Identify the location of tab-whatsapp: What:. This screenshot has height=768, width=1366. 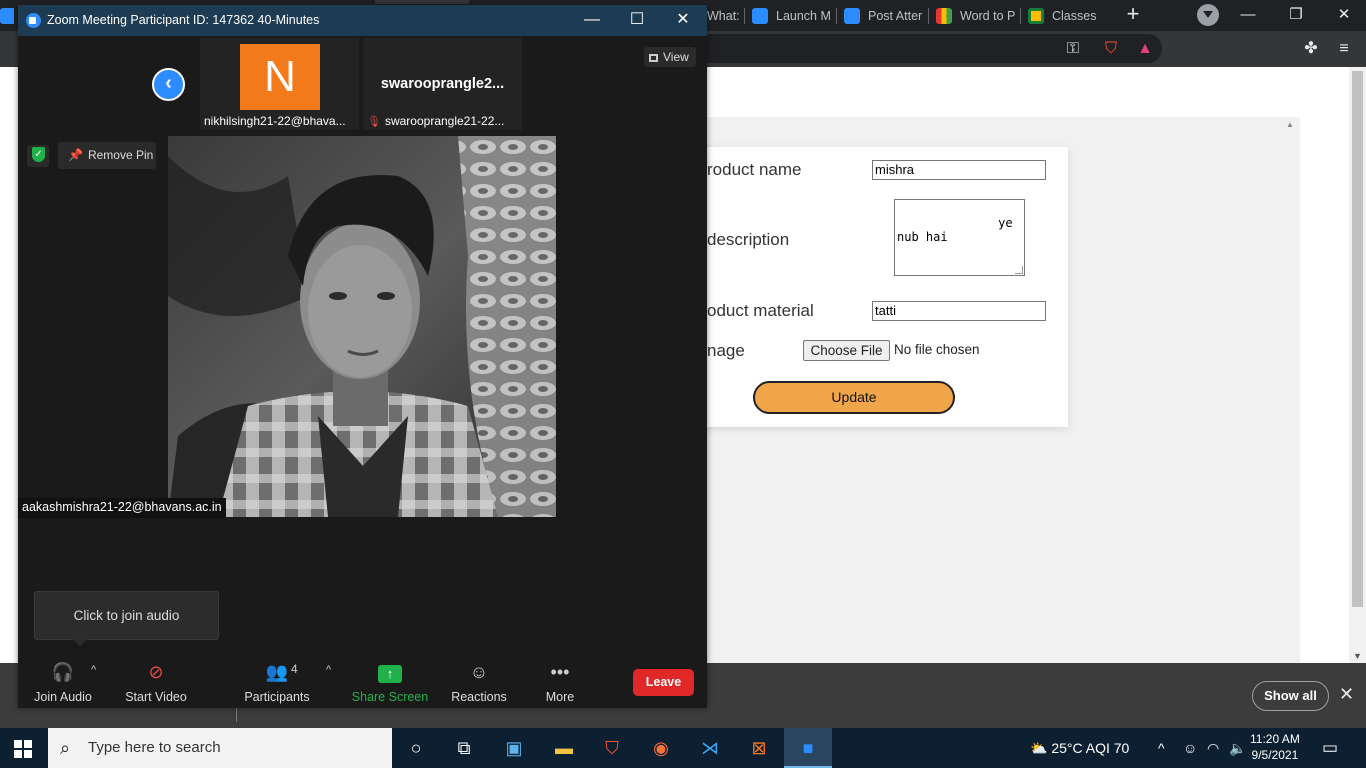
(725, 16).